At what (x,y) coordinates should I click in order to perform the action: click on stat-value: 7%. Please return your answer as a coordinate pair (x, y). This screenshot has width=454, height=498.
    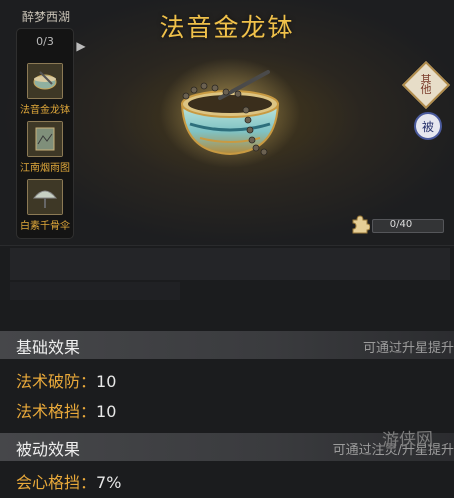
    Looking at the image, I should click on (109, 482).